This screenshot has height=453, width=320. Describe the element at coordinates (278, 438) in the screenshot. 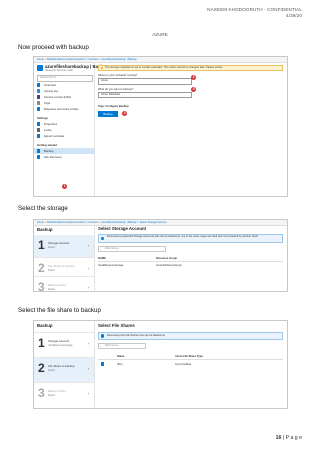

I see `page-number: 16` at that location.